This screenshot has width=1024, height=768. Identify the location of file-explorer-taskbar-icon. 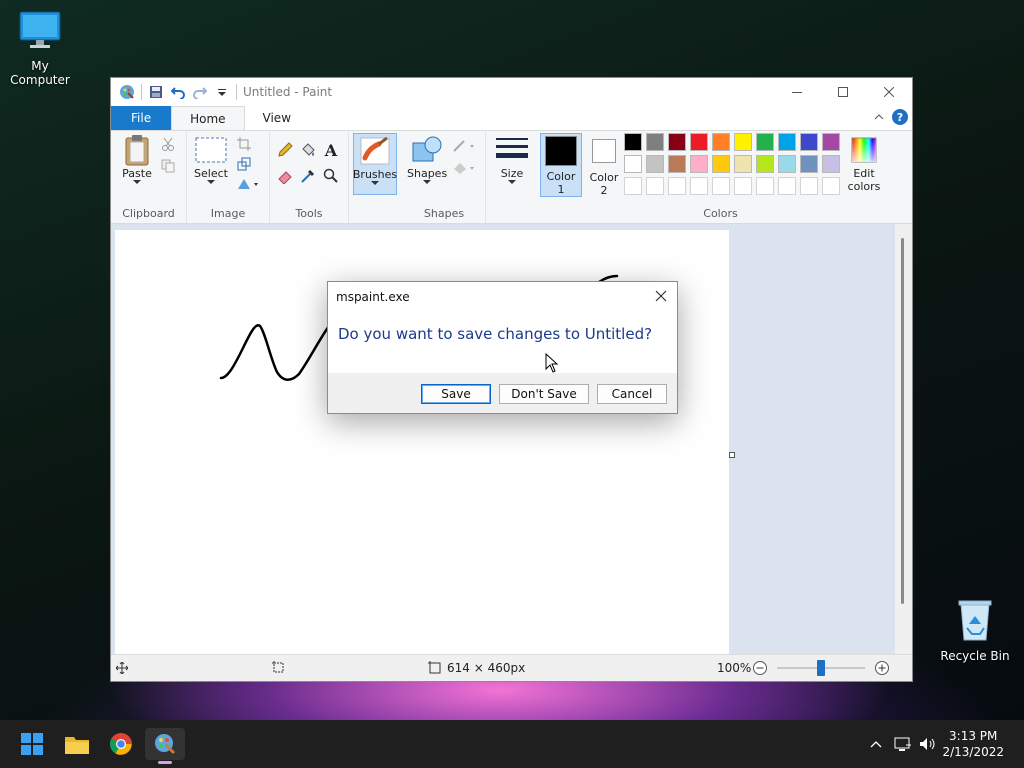
(77, 744).